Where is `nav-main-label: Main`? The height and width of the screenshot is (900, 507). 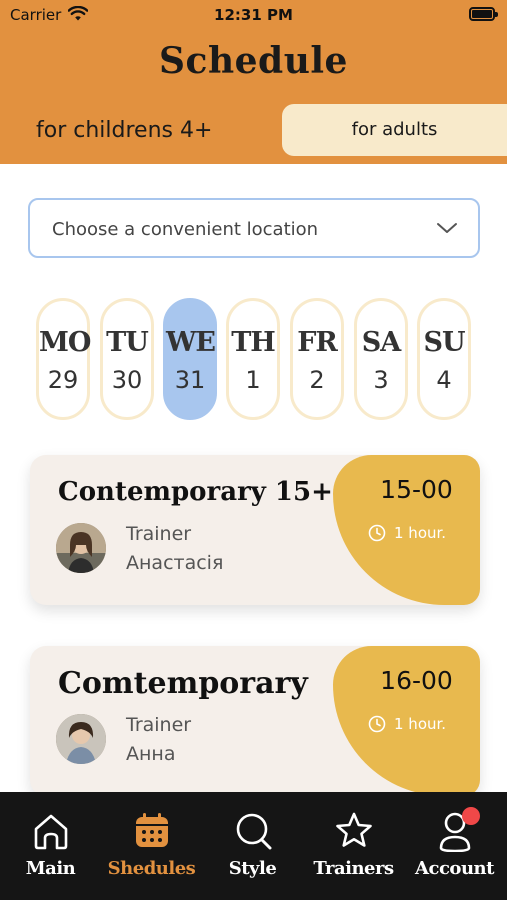 nav-main-label: Main is located at coordinates (50, 868).